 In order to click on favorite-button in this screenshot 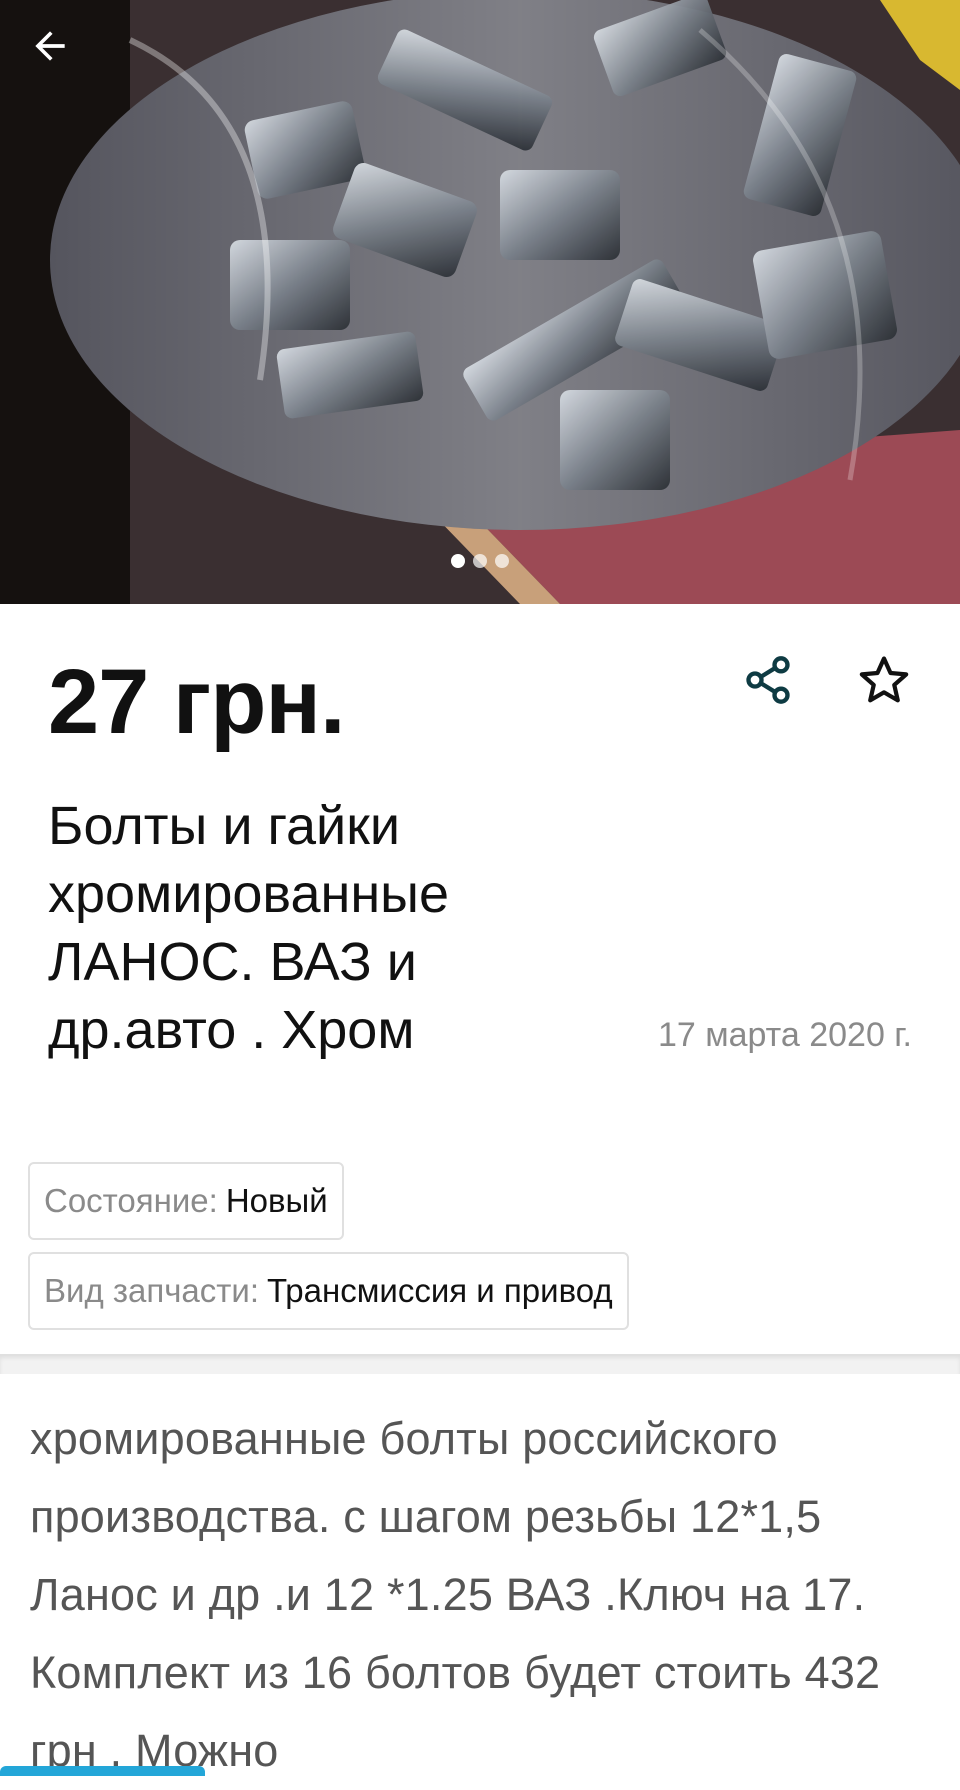, I will do `click(884, 680)`.